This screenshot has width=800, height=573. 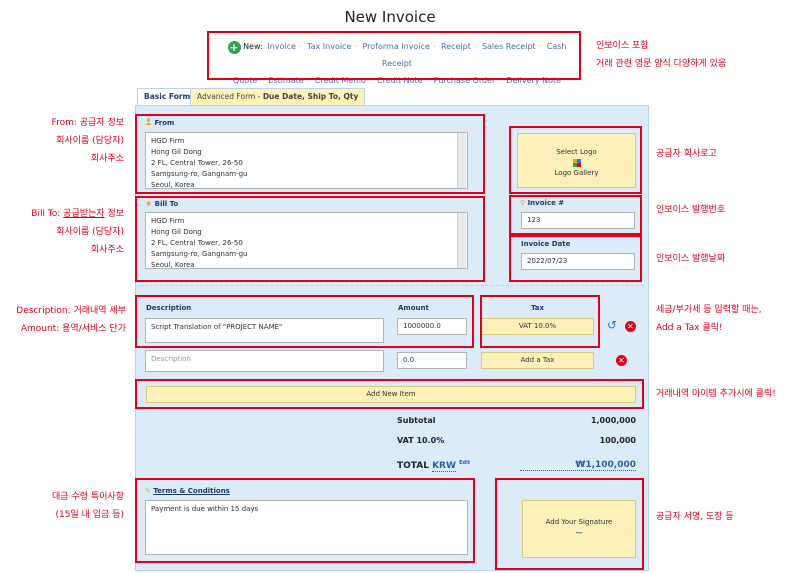 I want to click on item2-amount-input: 0.0, so click(x=432, y=360).